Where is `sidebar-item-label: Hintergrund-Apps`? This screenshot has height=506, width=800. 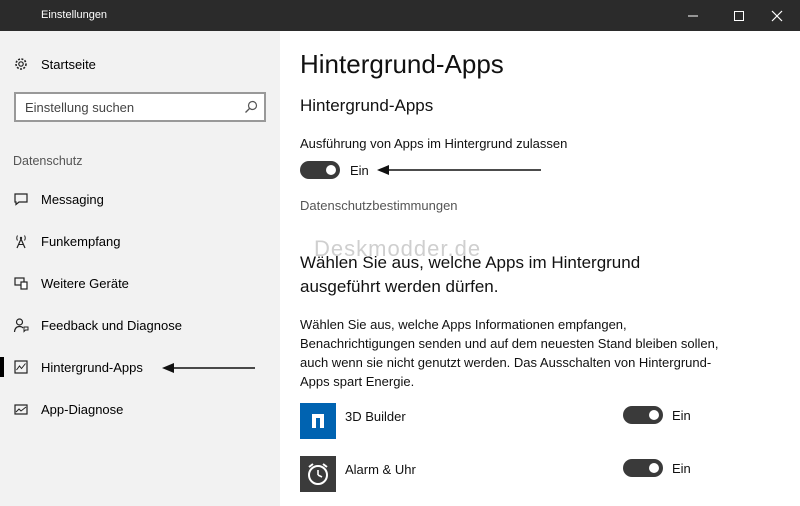
sidebar-item-label: Hintergrund-Apps is located at coordinates (92, 367).